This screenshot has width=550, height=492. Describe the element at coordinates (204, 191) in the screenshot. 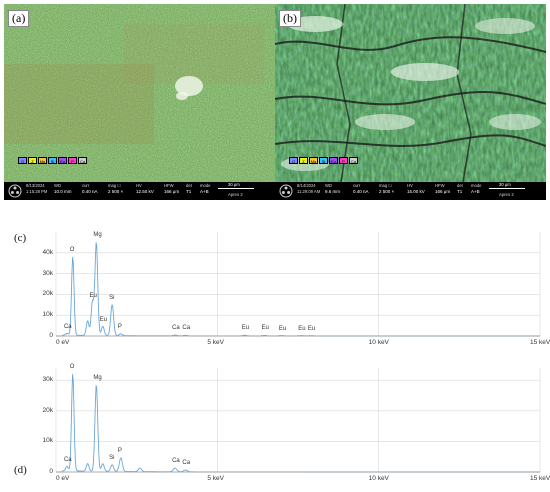

I see `mode-a: A+B` at that location.